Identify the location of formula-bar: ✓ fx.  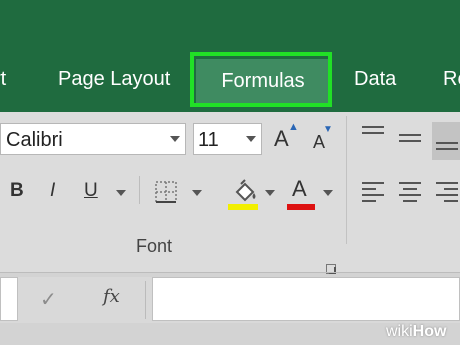
(230, 300).